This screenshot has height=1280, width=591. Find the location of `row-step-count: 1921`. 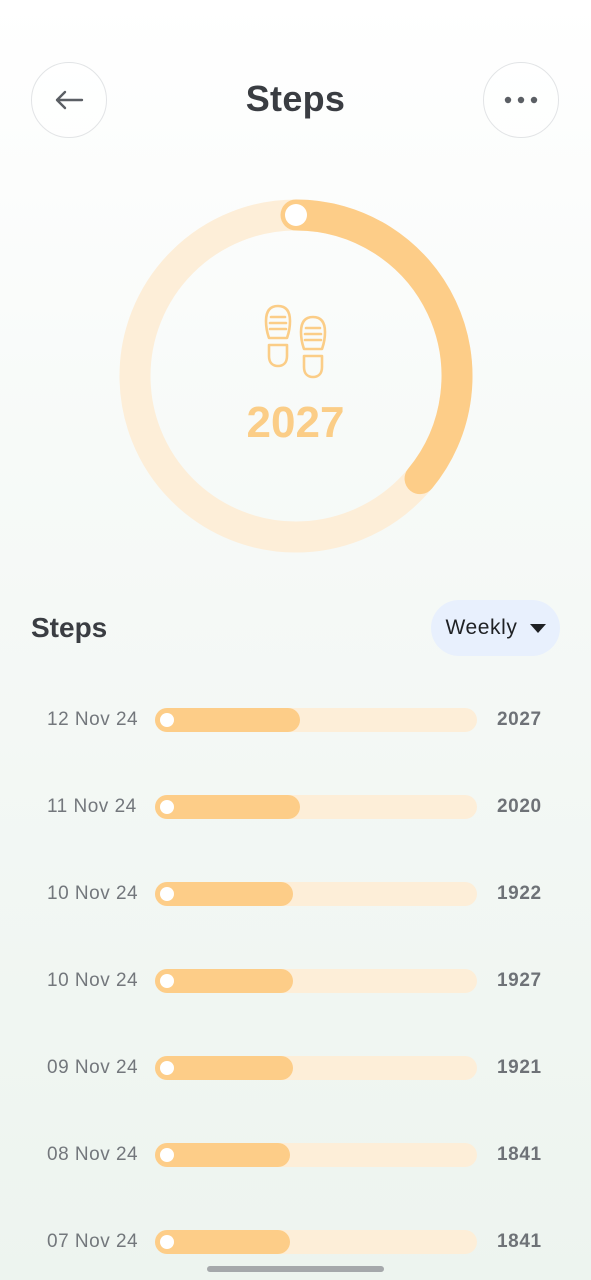

row-step-count: 1921 is located at coordinates (519, 1067).